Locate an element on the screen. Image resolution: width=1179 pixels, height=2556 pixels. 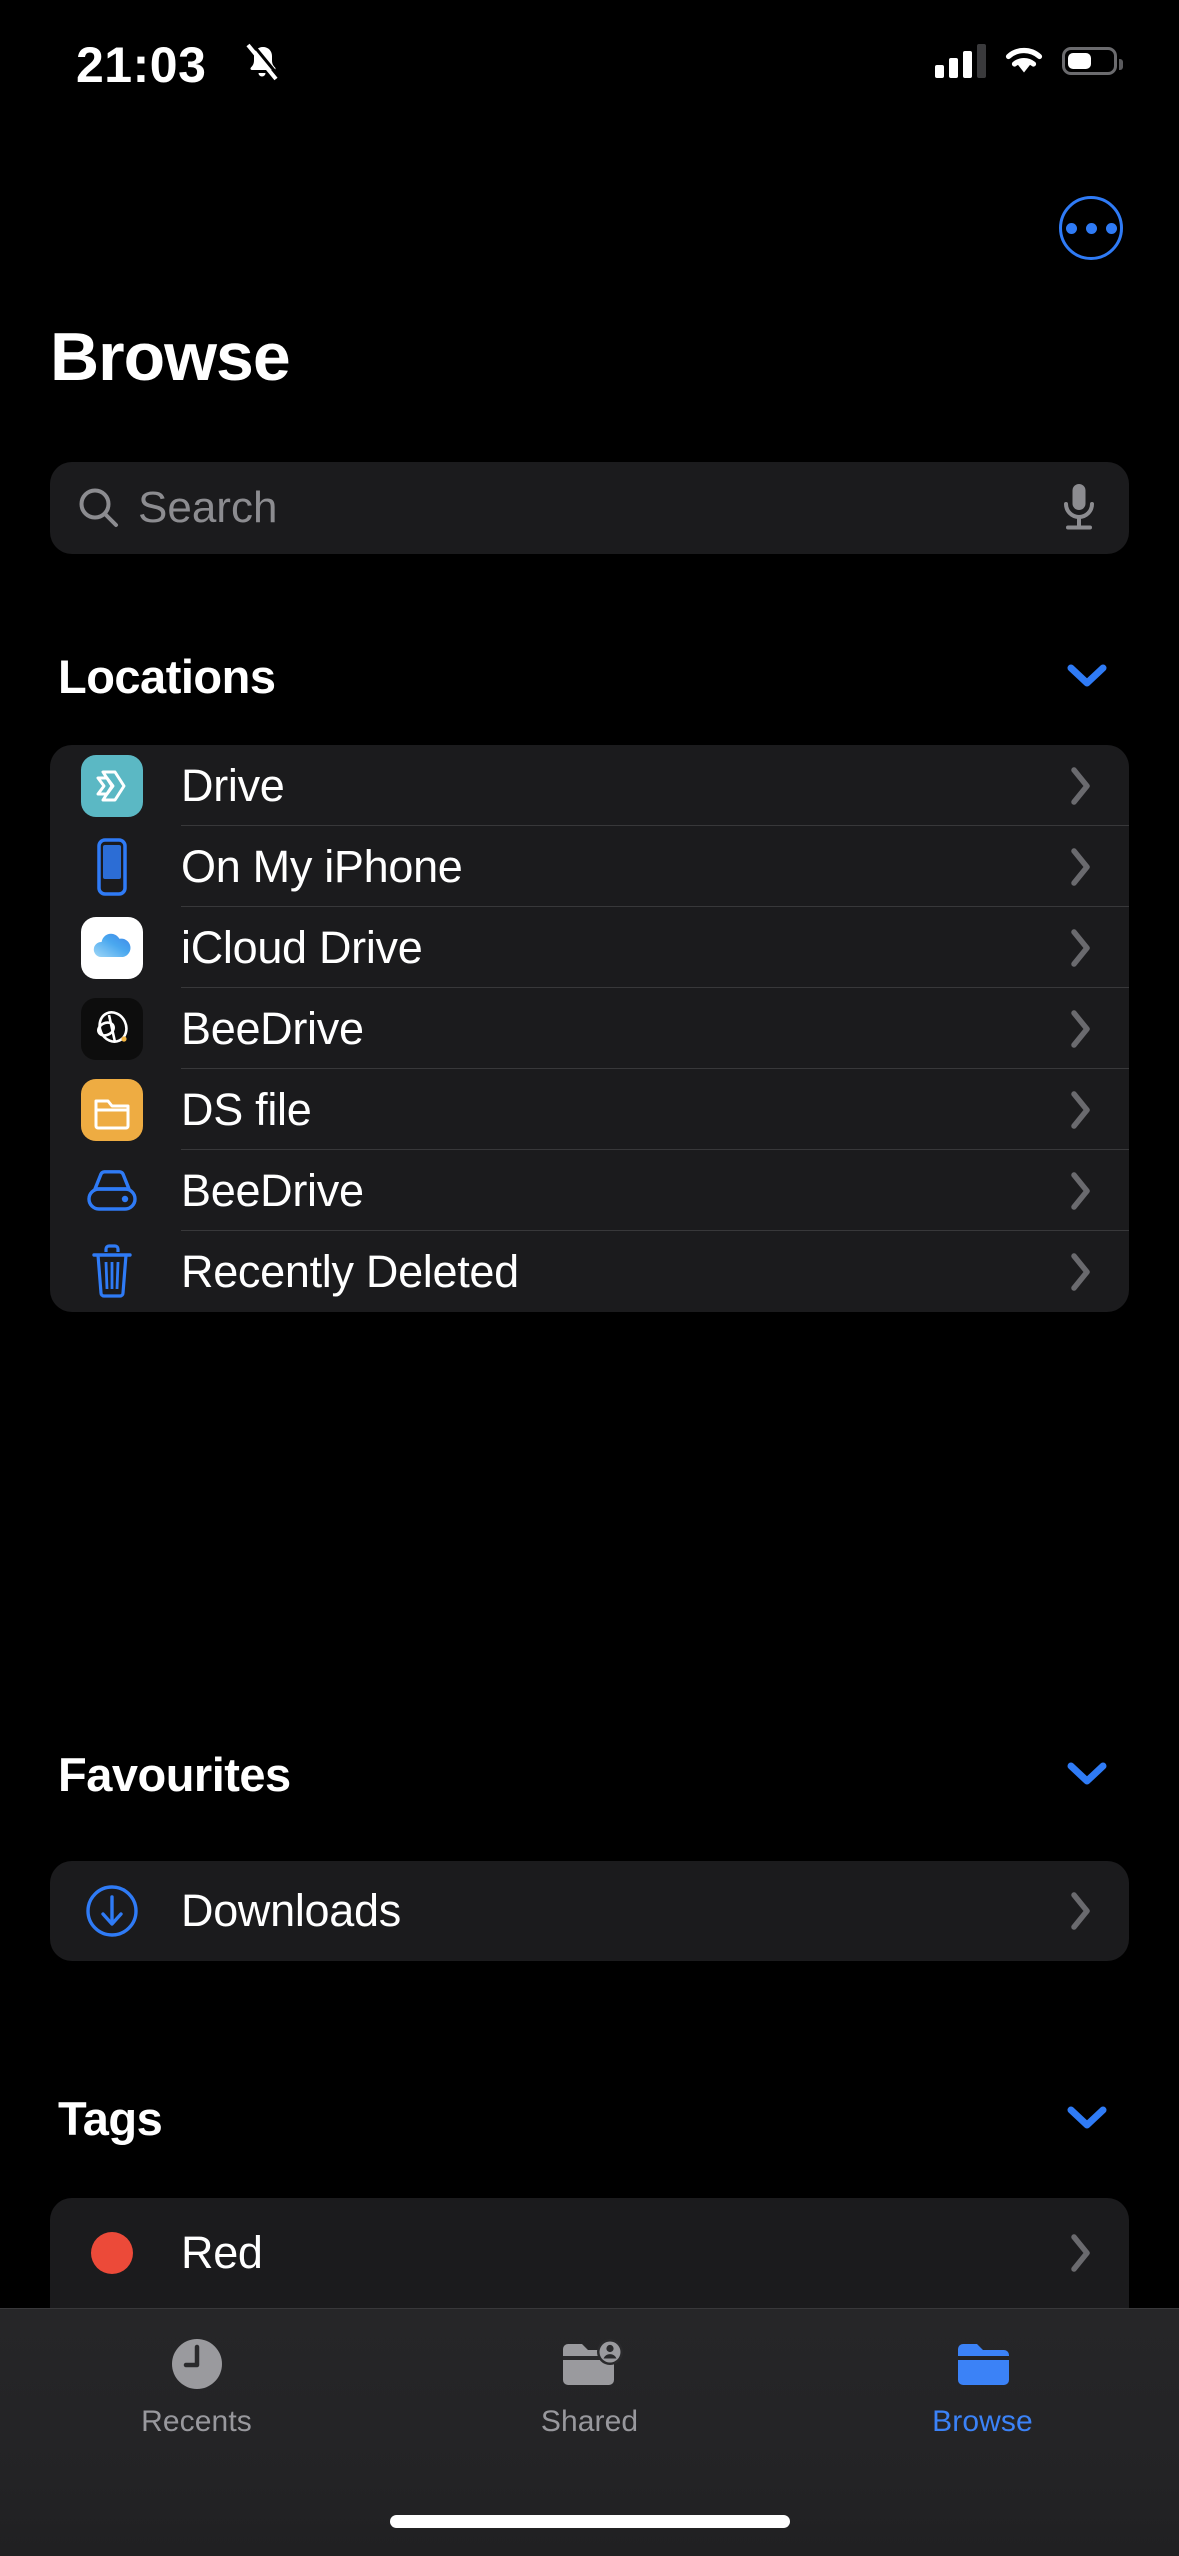
list-item-recently-deleted: Recently Deleted is located at coordinates (589, 1271).